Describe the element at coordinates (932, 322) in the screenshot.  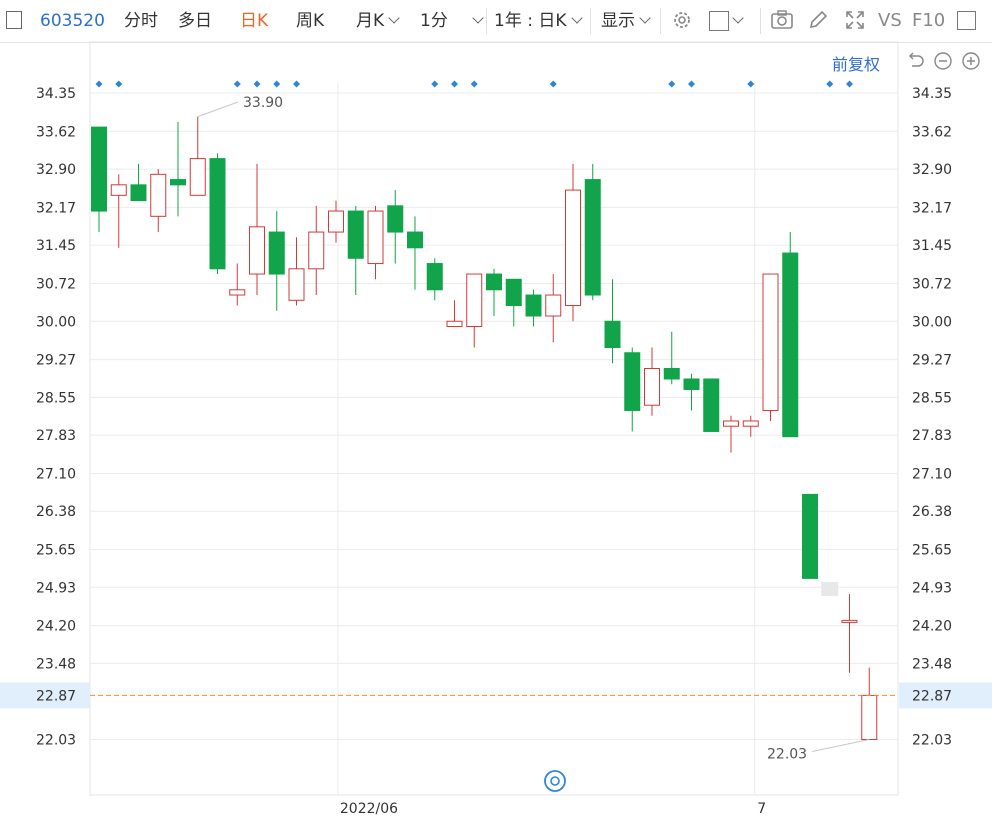
I see `y-tick-label-right: 30.00` at that location.